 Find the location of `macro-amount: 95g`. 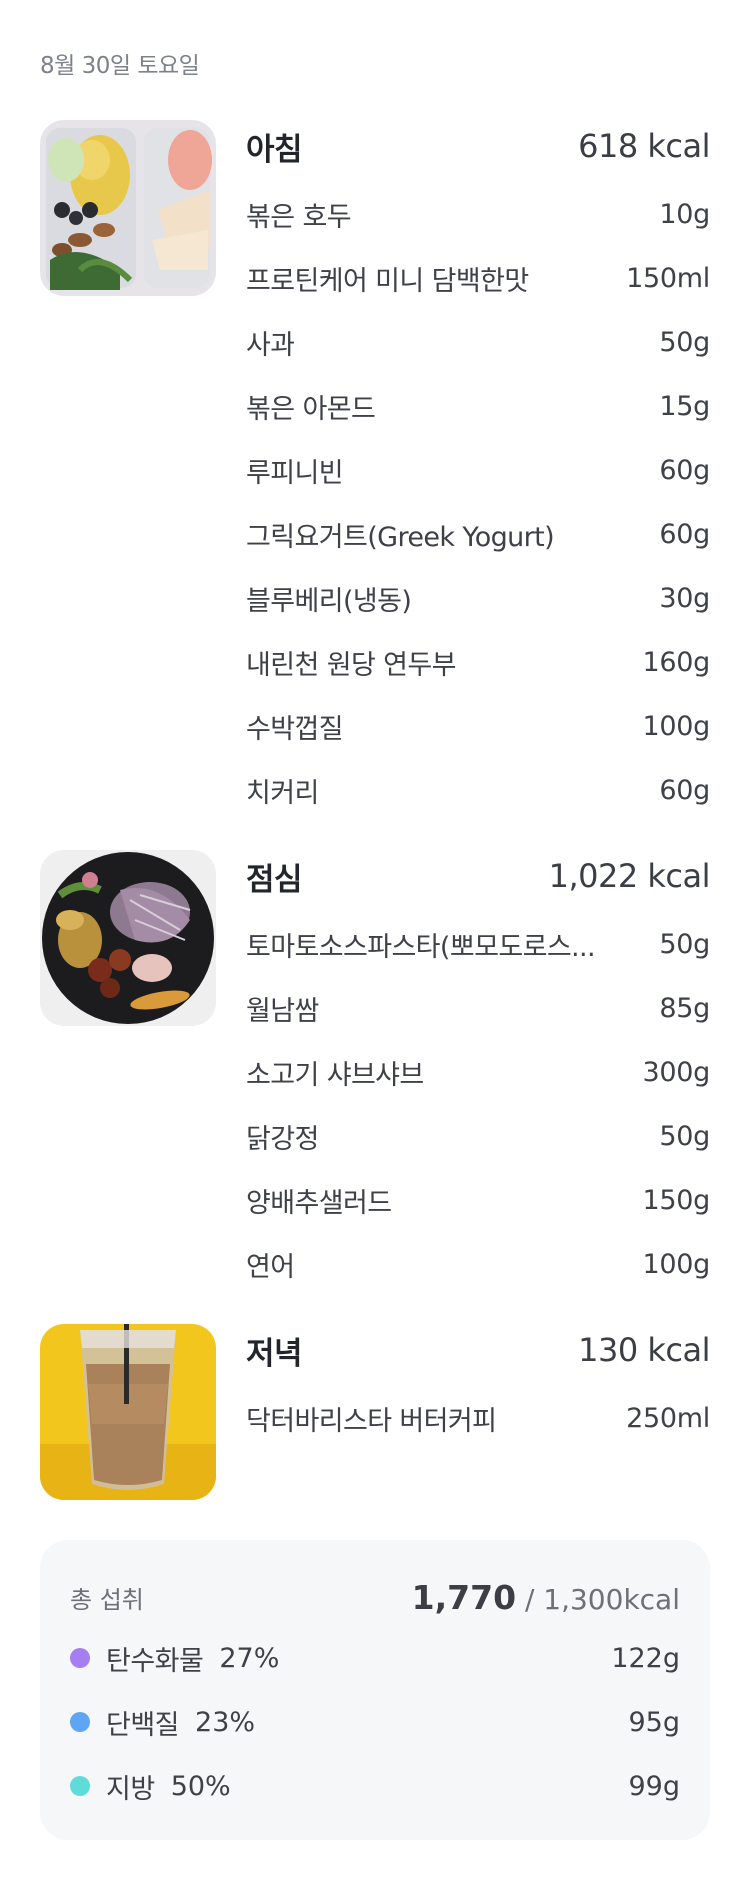

macro-amount: 95g is located at coordinates (654, 1722).